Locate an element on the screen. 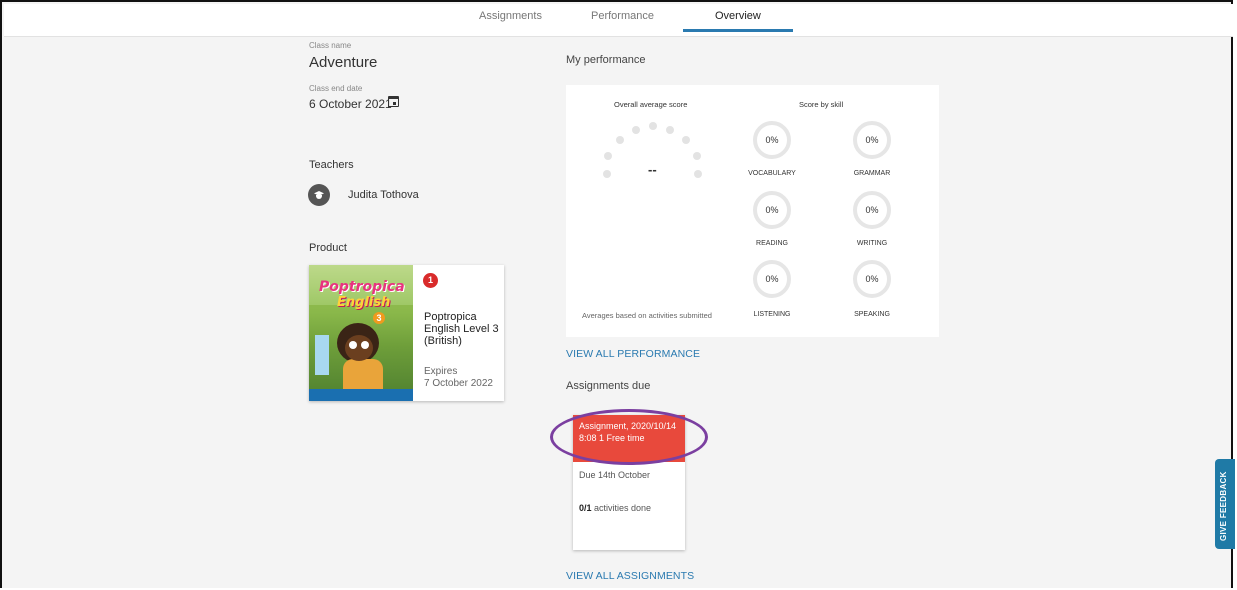 The image size is (1237, 590). assignment-due-date: Due 14th October is located at coordinates (615, 475).